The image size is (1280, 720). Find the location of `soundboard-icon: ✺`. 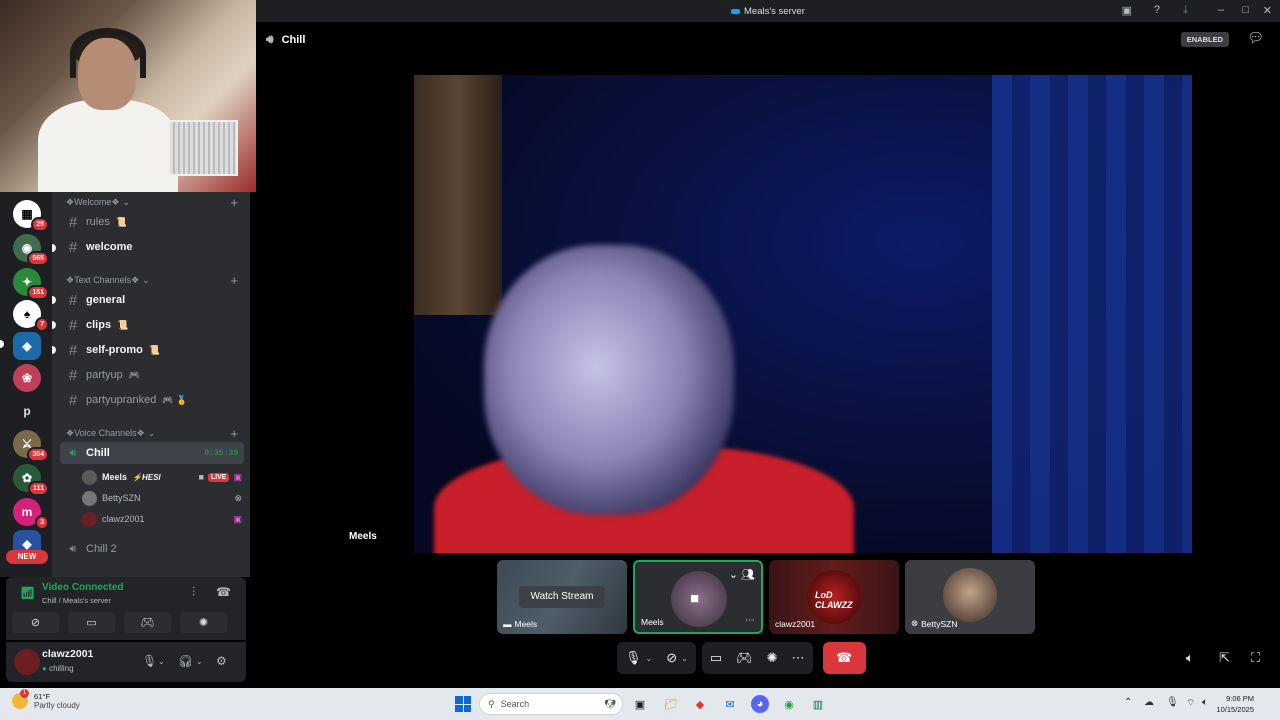

soundboard-icon: ✺ is located at coordinates (772, 658).